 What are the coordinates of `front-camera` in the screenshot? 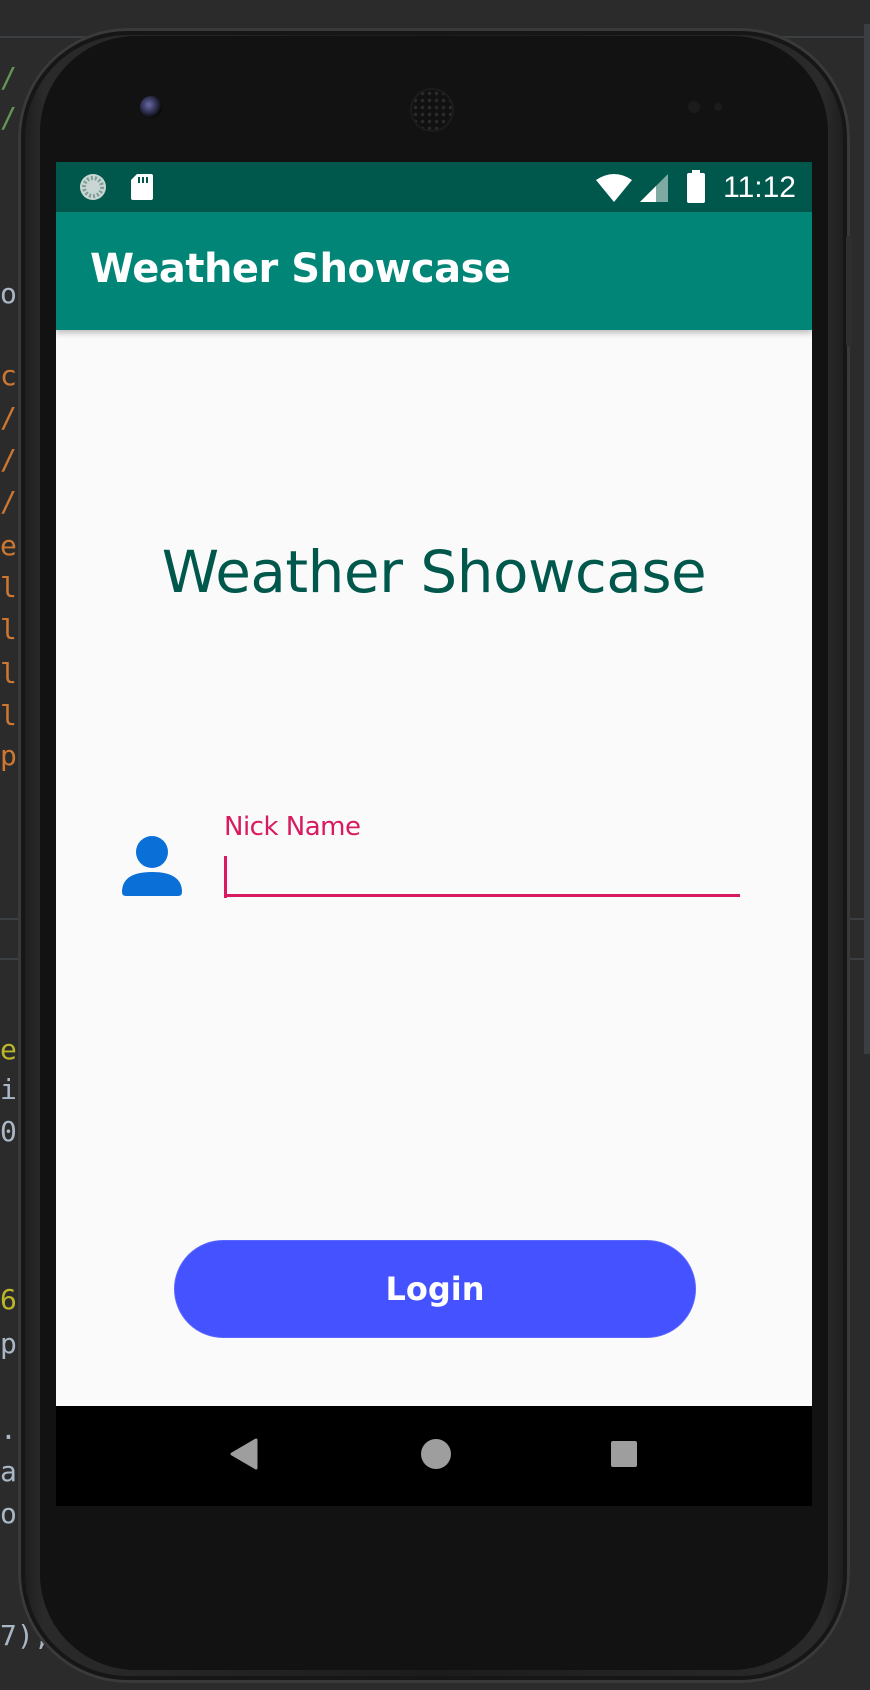 It's located at (151, 107).